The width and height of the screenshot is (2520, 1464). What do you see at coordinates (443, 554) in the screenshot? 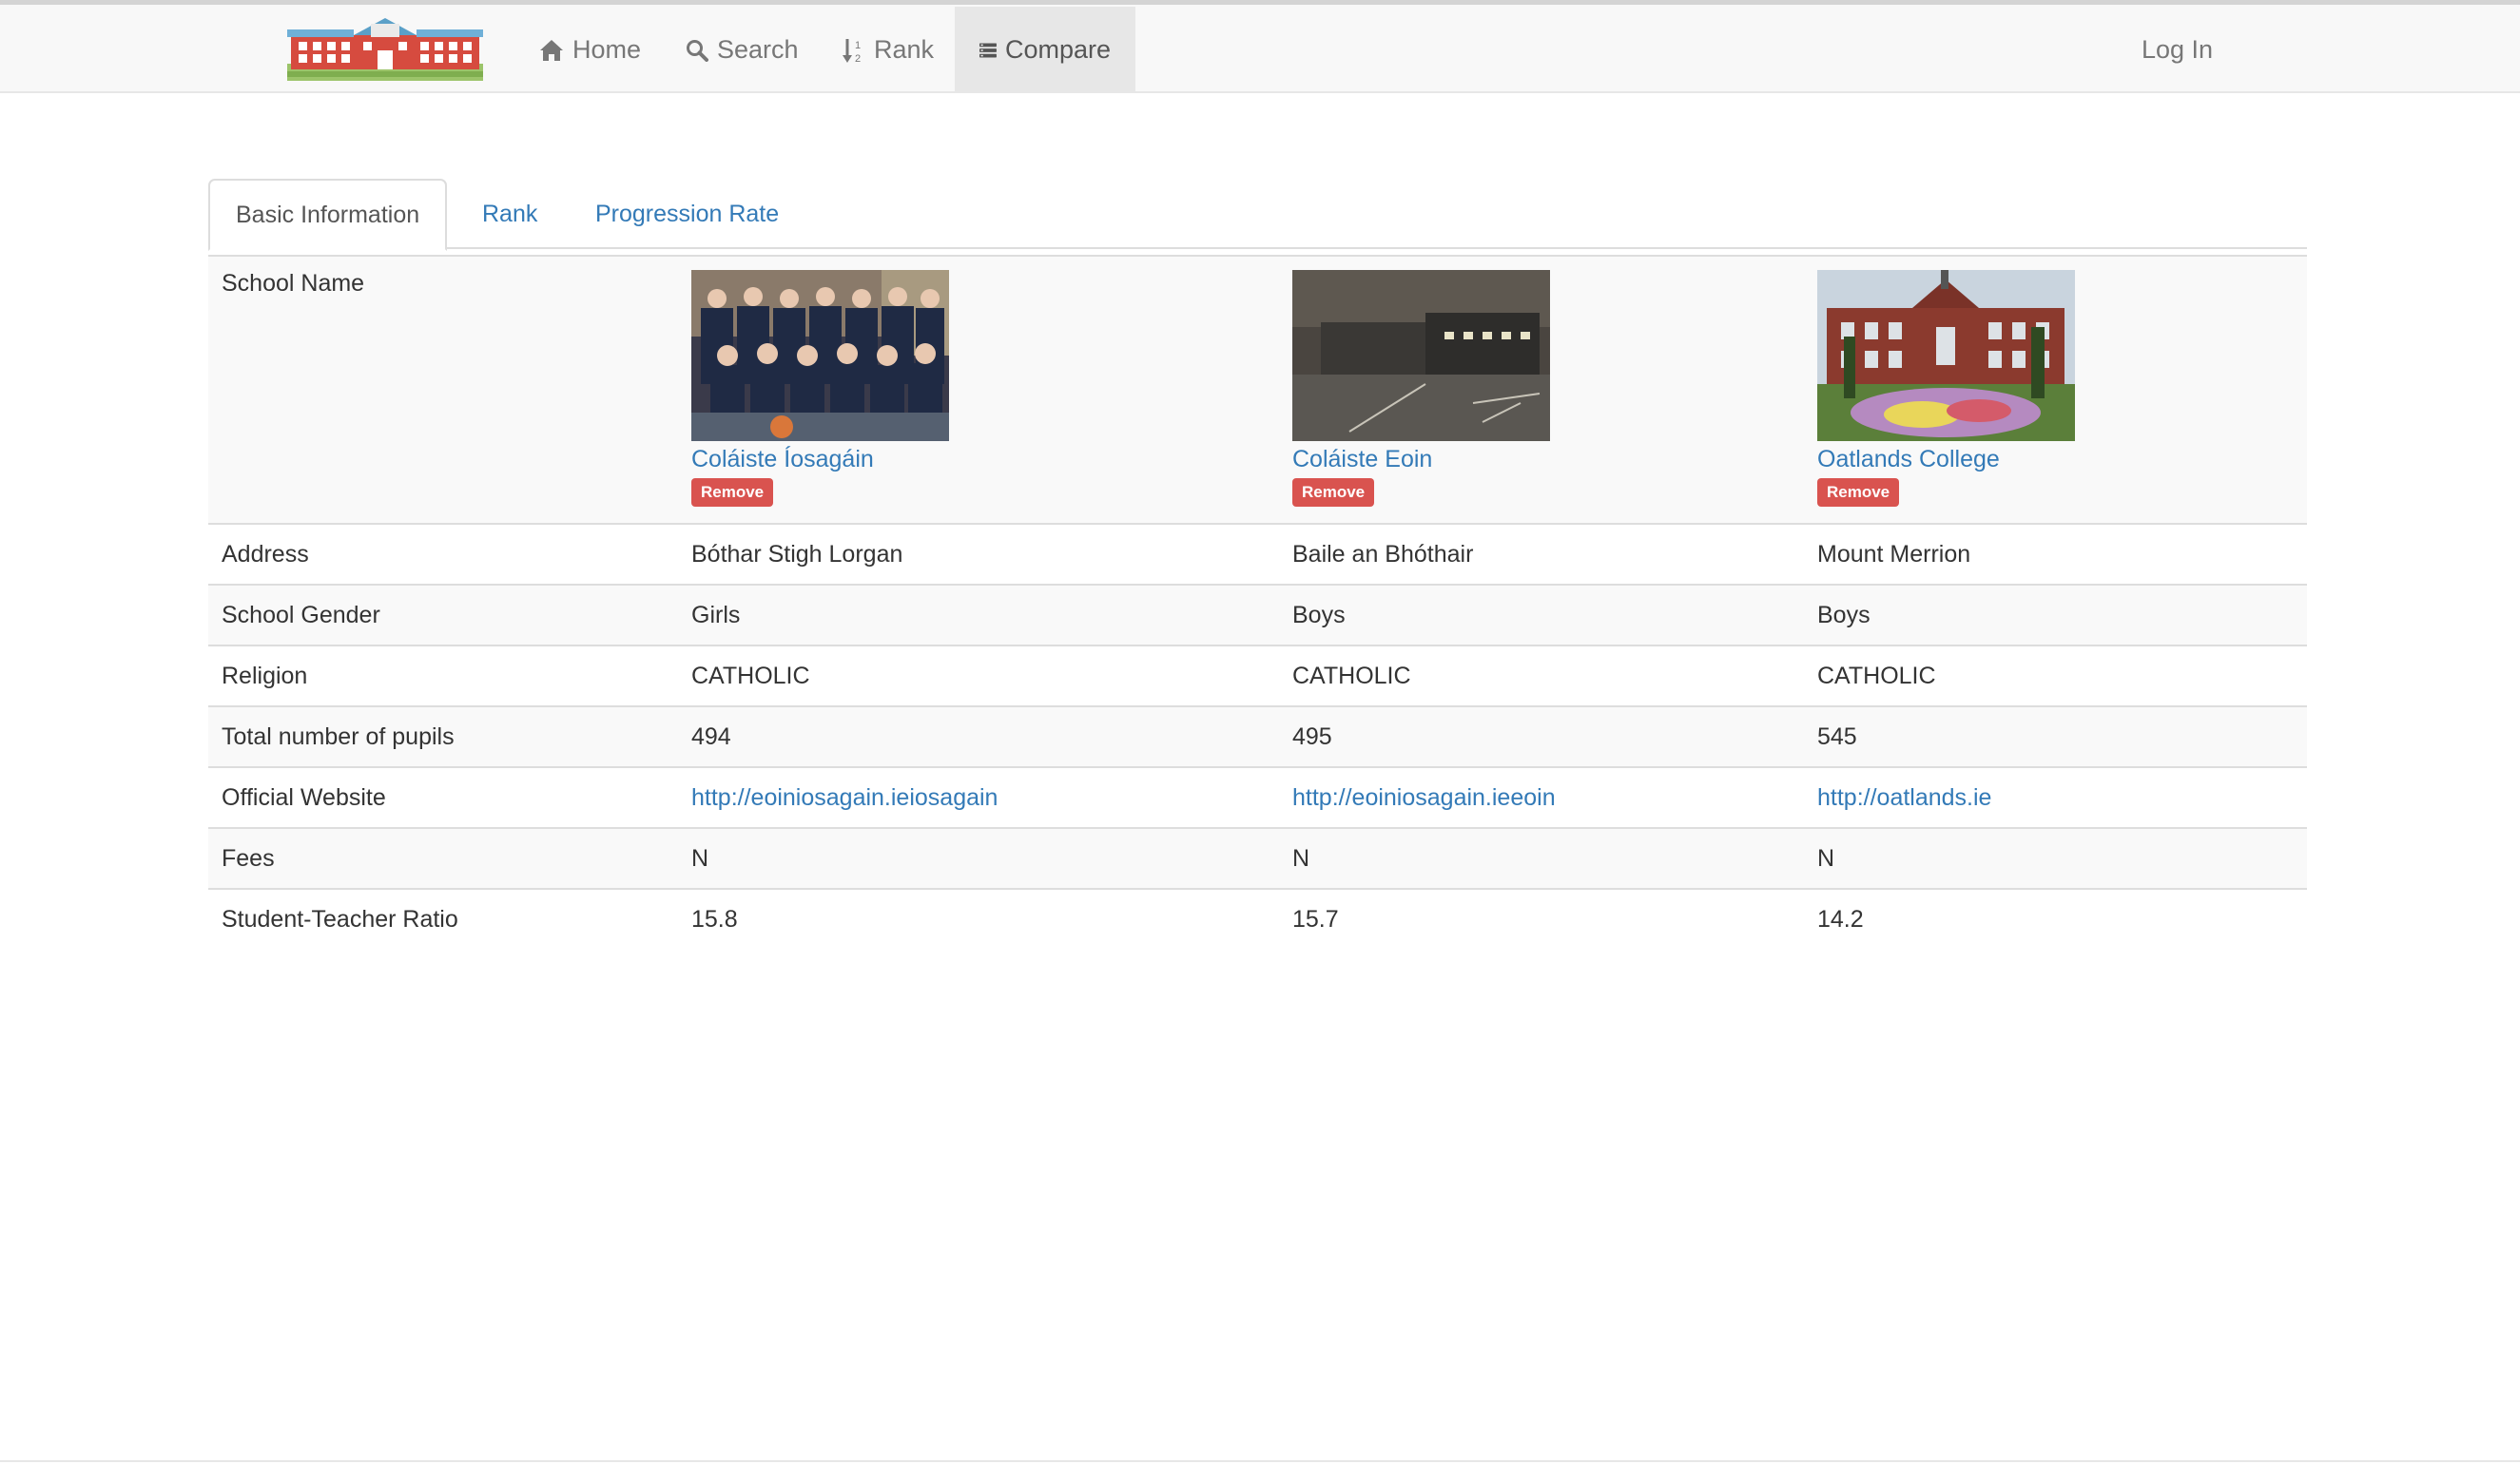
I see `row-label: Address` at bounding box center [443, 554].